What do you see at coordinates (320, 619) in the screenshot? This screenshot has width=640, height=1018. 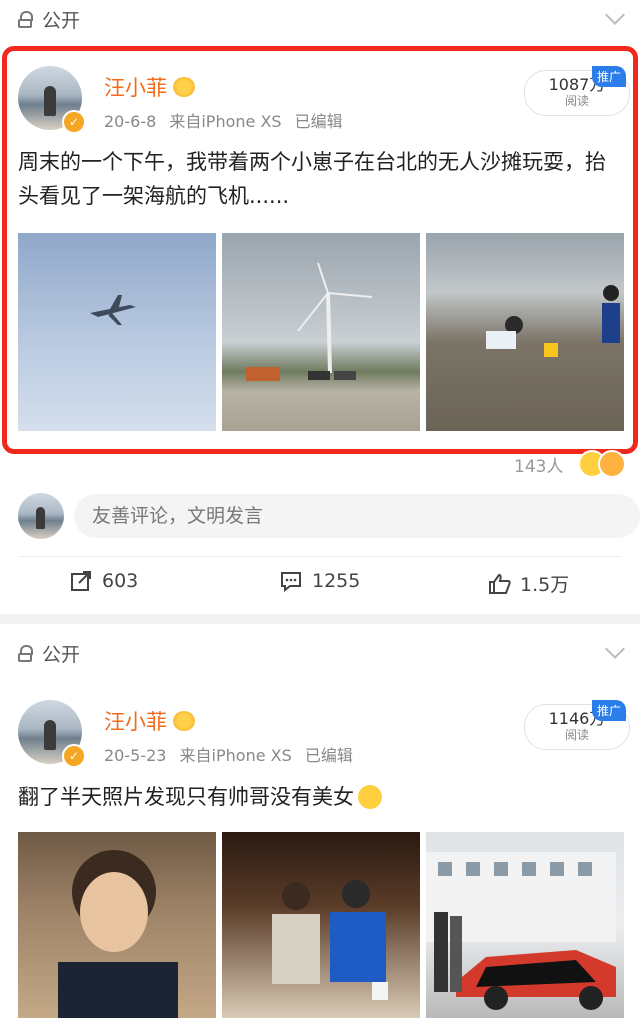 I see `post-divider` at bounding box center [320, 619].